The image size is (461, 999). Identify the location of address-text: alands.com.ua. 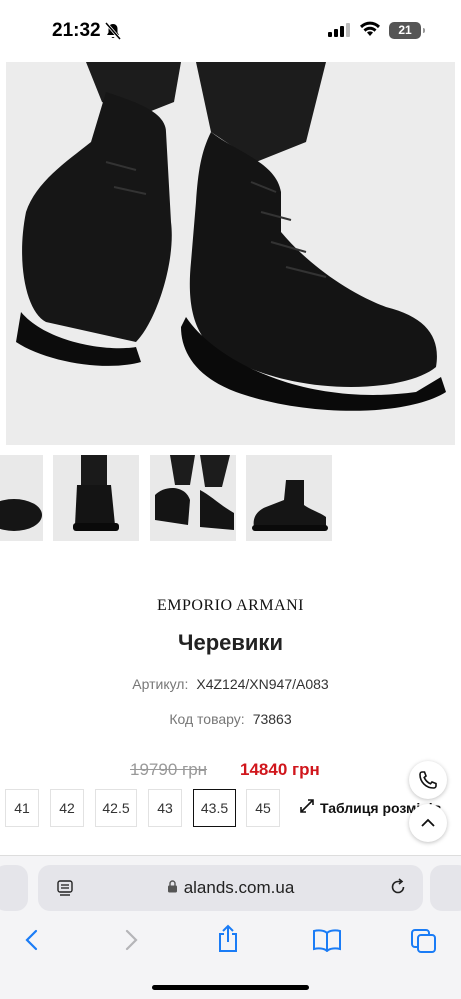
(230, 888).